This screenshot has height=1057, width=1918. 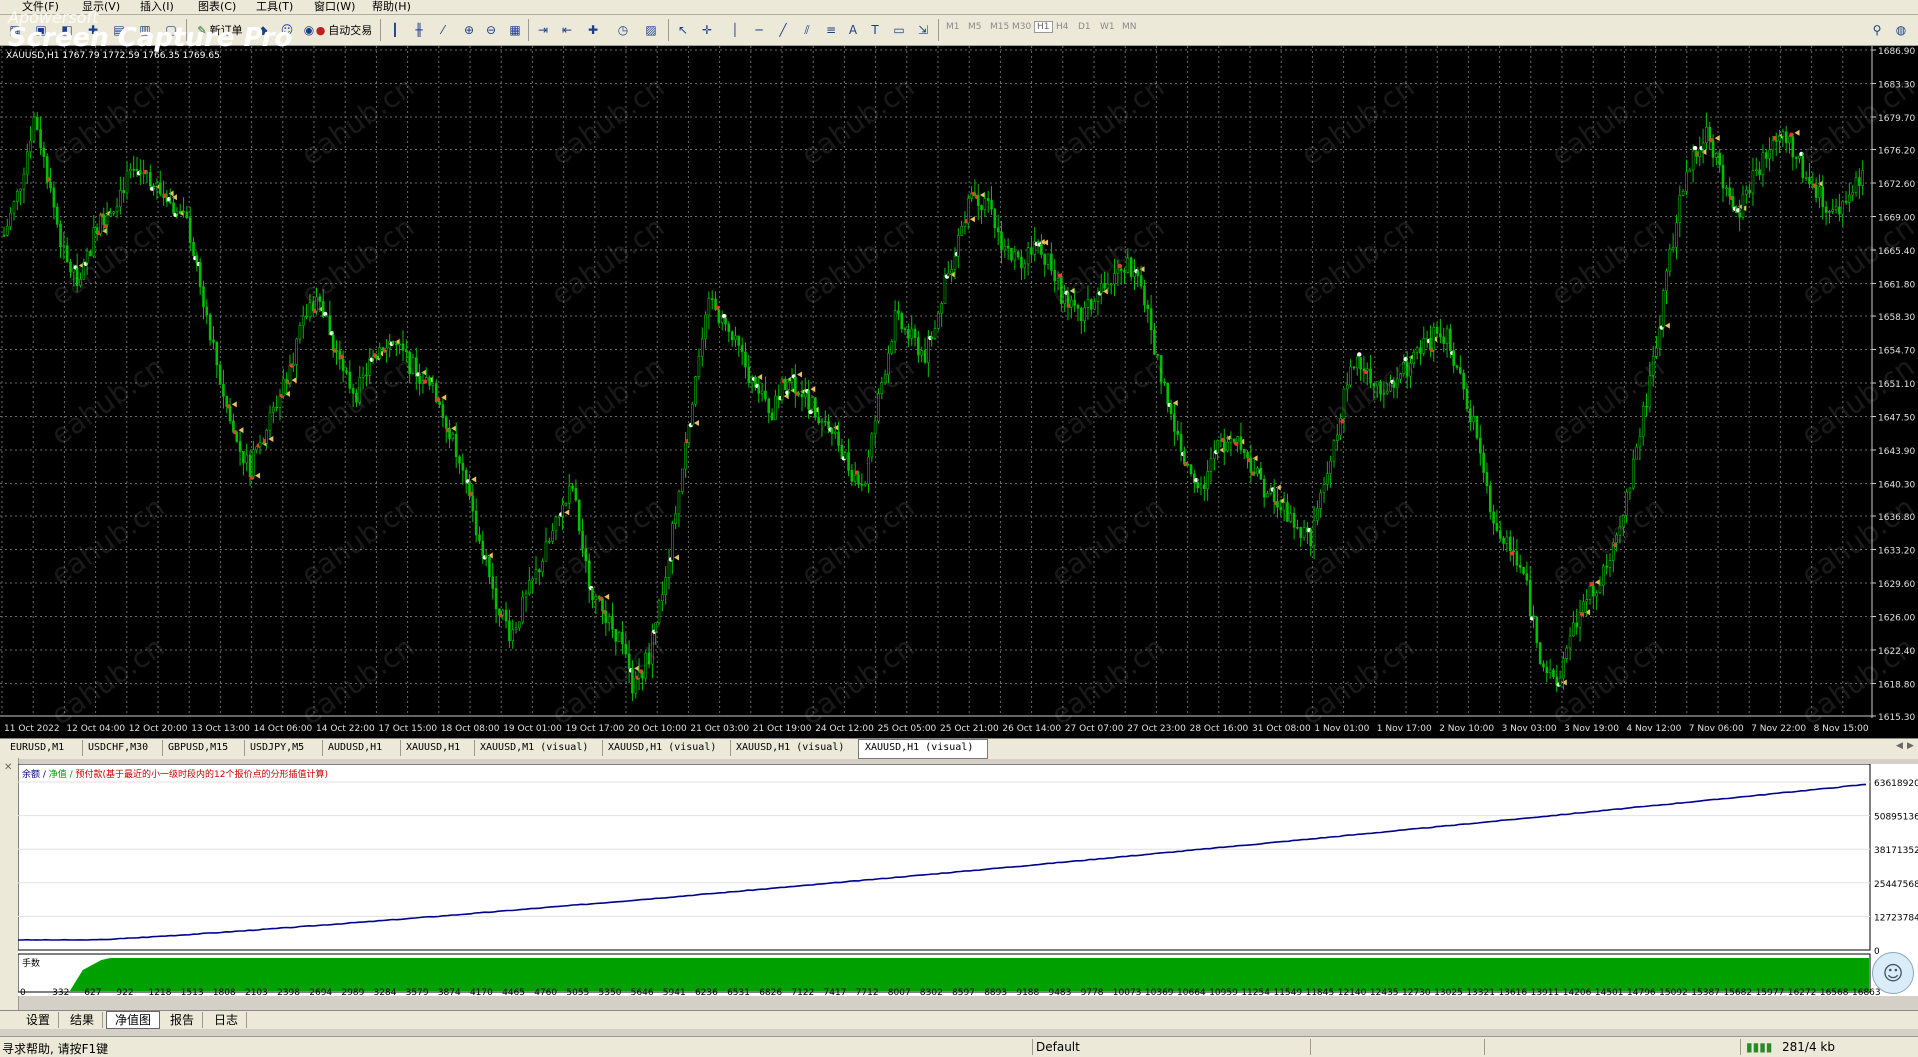 What do you see at coordinates (1910, 746) in the screenshot?
I see `tab-scroll-right-icon: ▶` at bounding box center [1910, 746].